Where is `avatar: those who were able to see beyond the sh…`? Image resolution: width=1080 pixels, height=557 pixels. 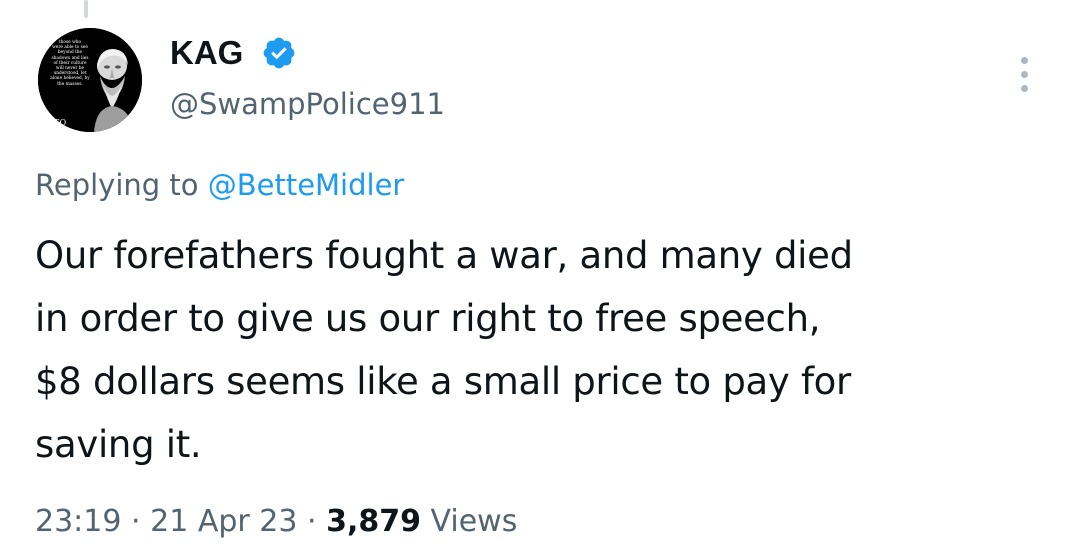
avatar: those who were able to see beyond the sh… is located at coordinates (90, 80).